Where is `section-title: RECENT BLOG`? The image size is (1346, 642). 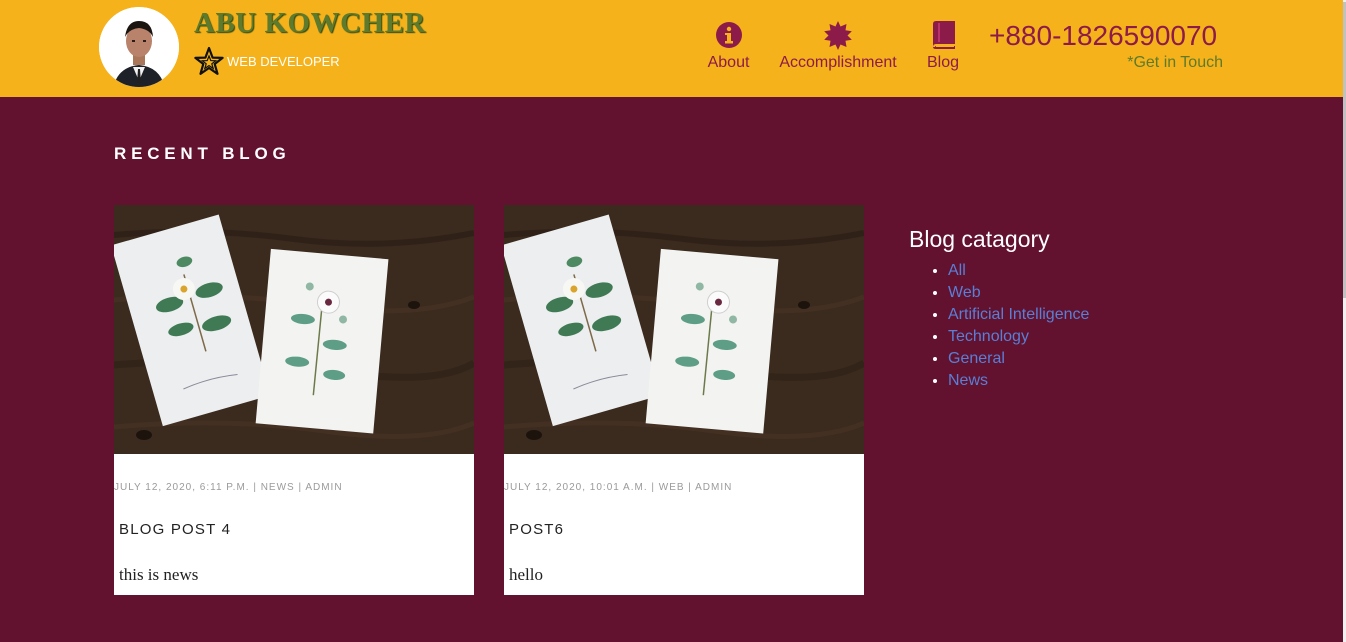
section-title: RECENT BLOG is located at coordinates (202, 153).